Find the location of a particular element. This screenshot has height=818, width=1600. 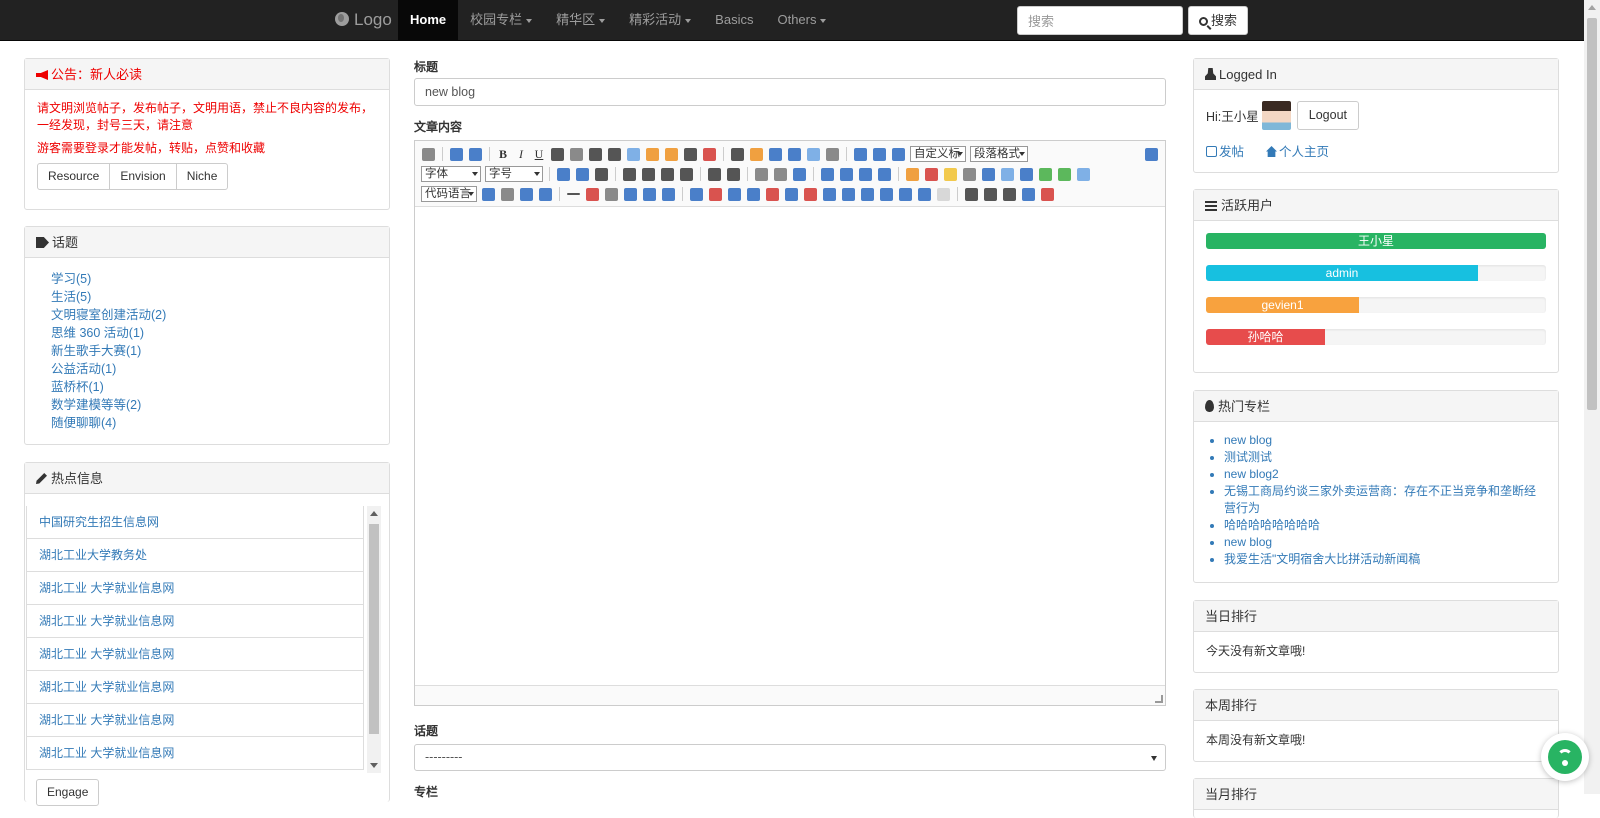

topic-item: 思维 360 活动(1) is located at coordinates (214, 333).